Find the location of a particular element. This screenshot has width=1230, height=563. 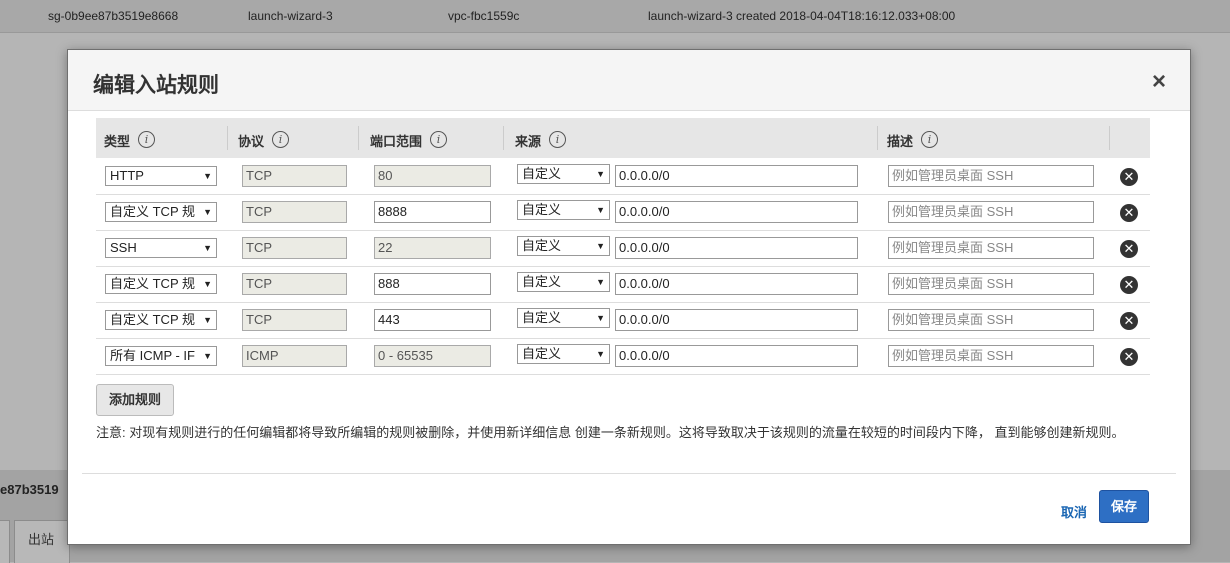

dialog-header: 编辑入站规则 × is located at coordinates (629, 80).